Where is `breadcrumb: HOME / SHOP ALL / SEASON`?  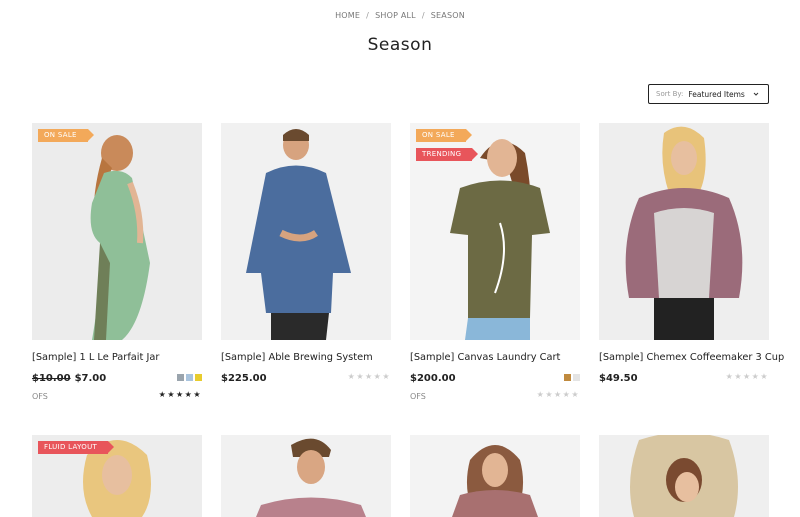 breadcrumb: HOME / SHOP ALL / SEASON is located at coordinates (400, 15).